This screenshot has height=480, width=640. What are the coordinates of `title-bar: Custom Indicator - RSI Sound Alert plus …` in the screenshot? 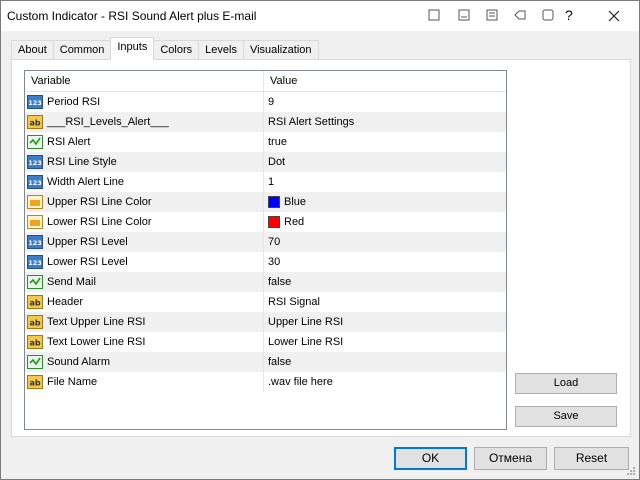 It's located at (320, 16).